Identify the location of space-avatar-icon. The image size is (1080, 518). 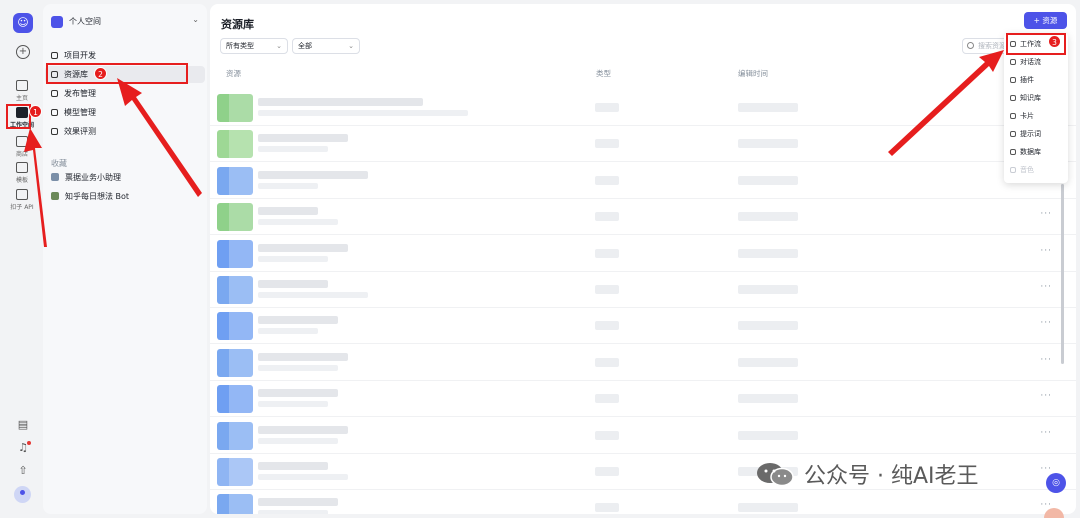
(57, 22).